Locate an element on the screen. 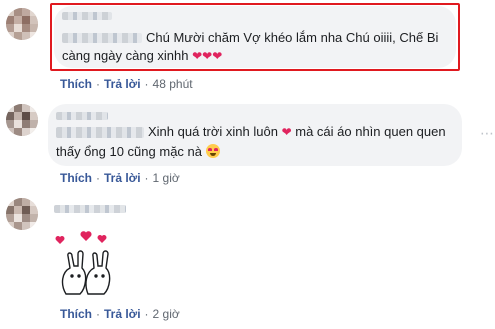 The width and height of the screenshot is (495, 329). heart-icon: ❤ is located at coordinates (286, 132).